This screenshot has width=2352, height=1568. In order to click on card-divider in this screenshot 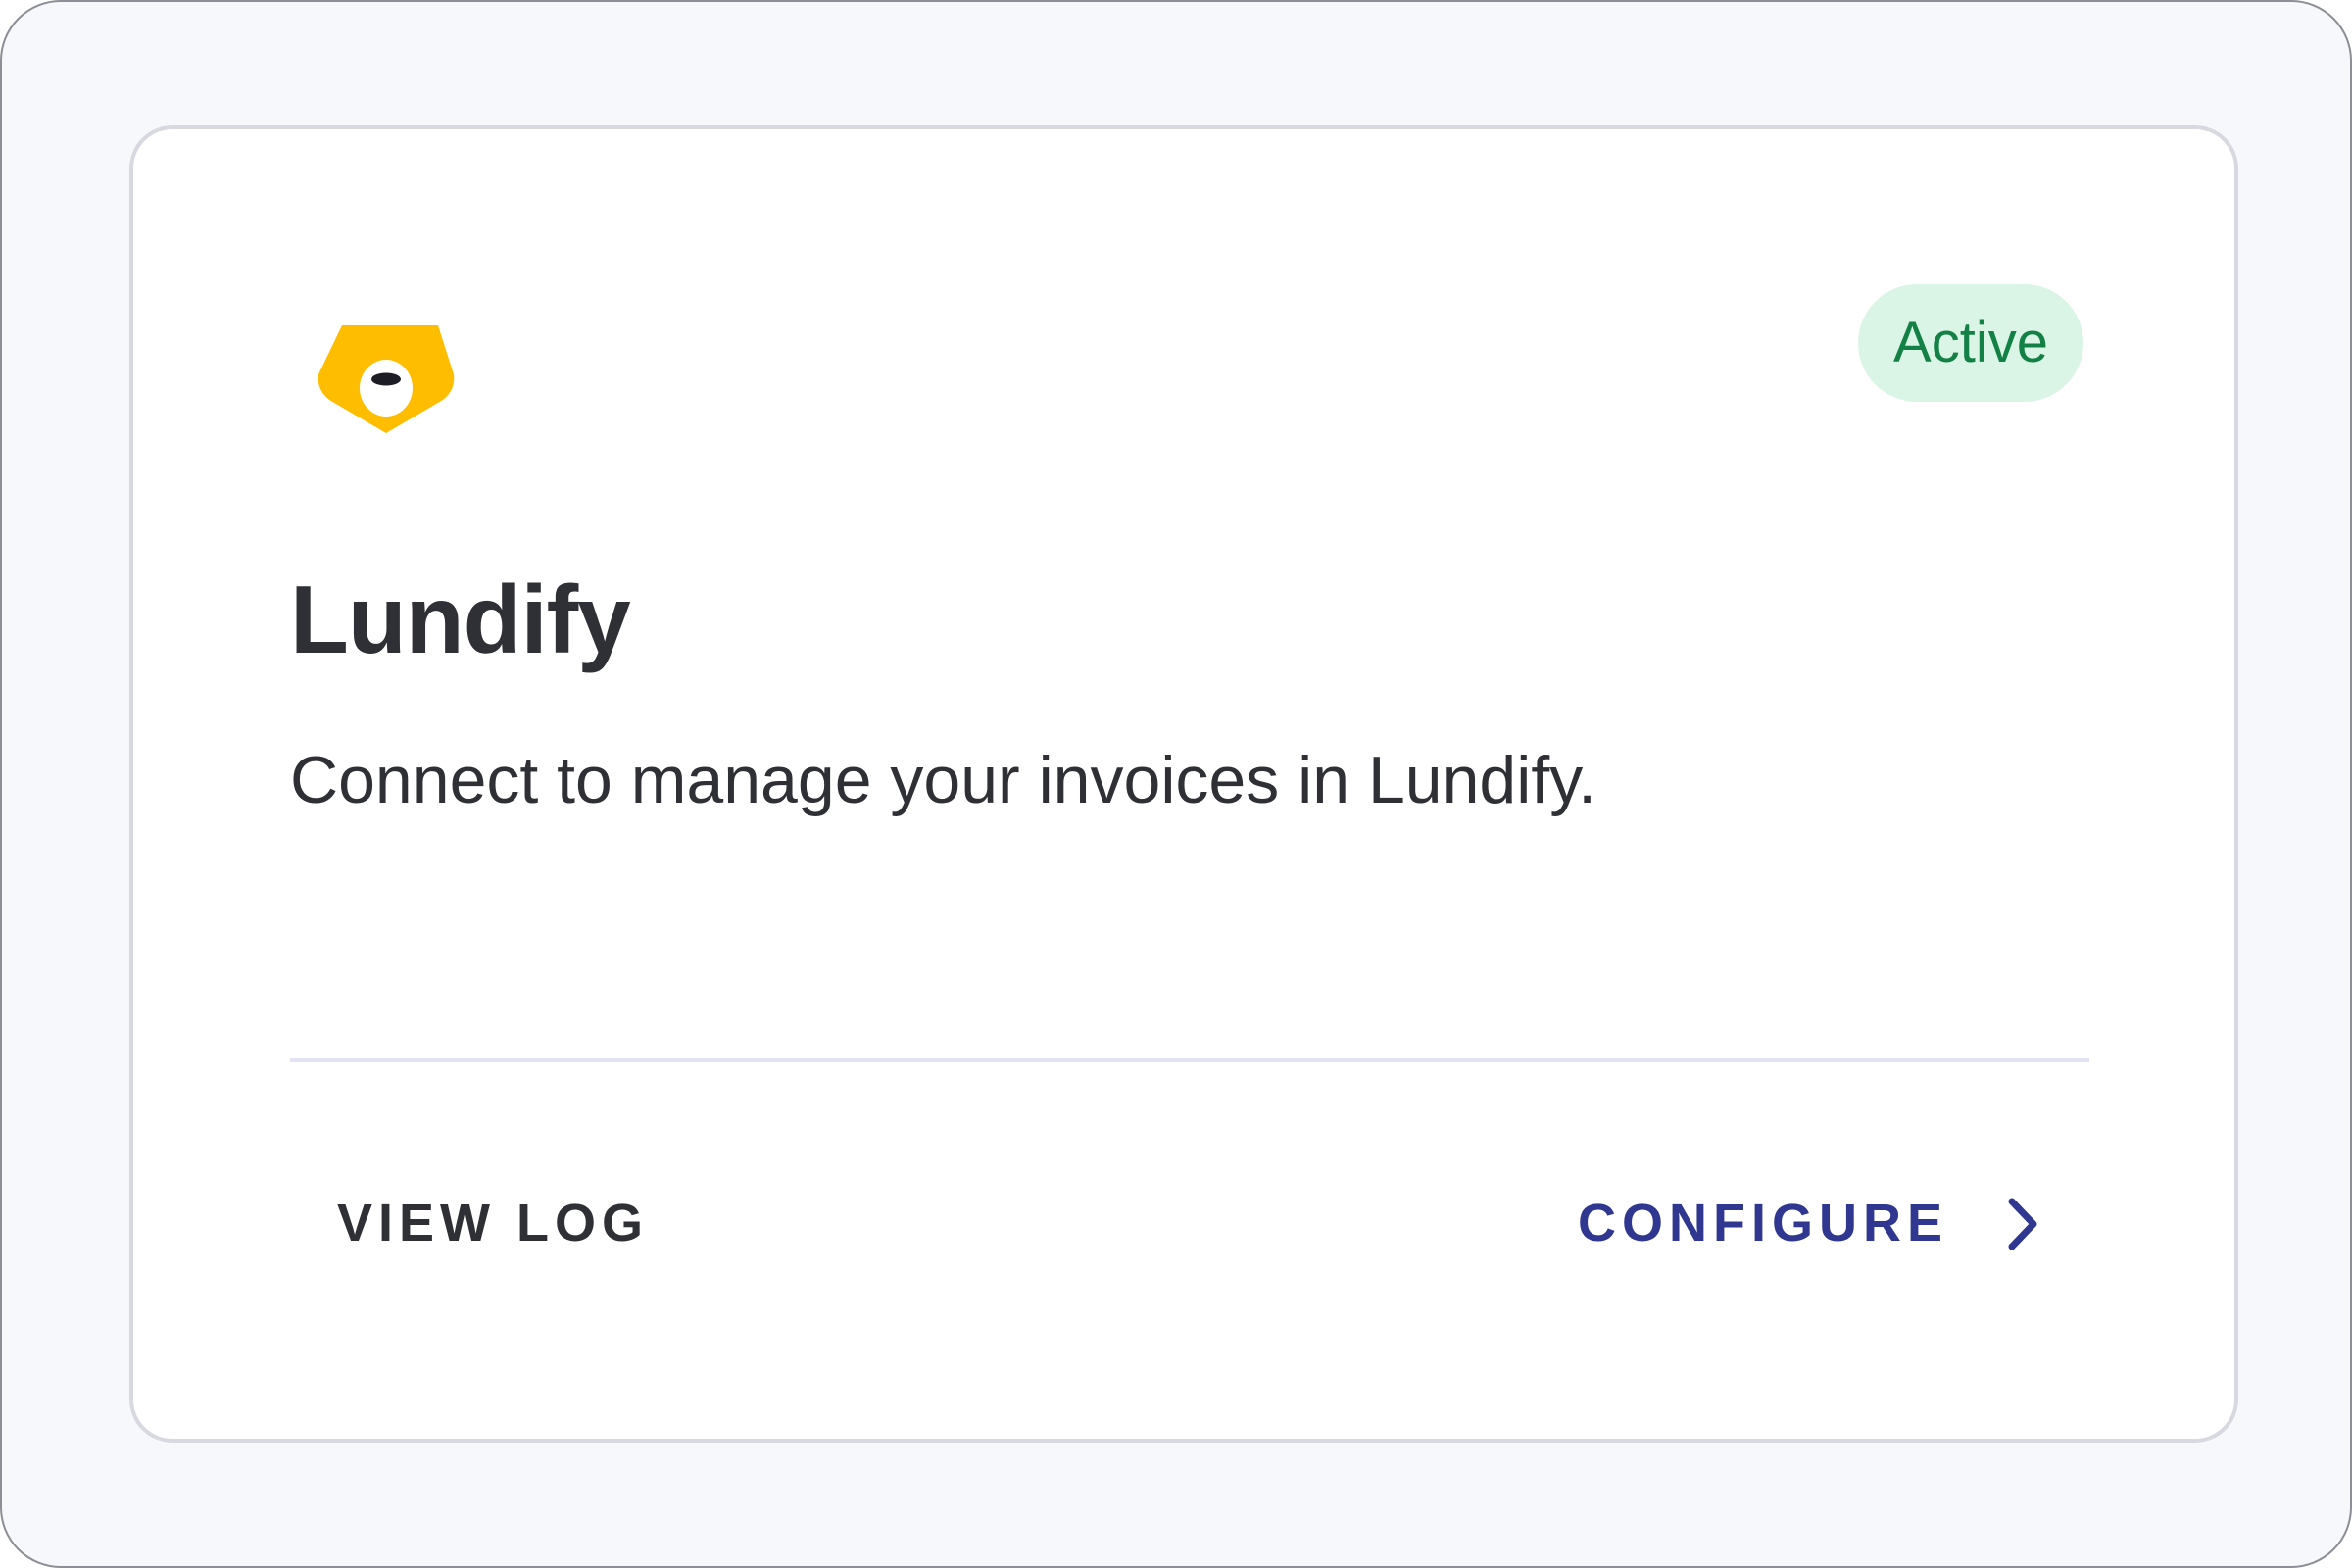, I will do `click(1189, 1060)`.